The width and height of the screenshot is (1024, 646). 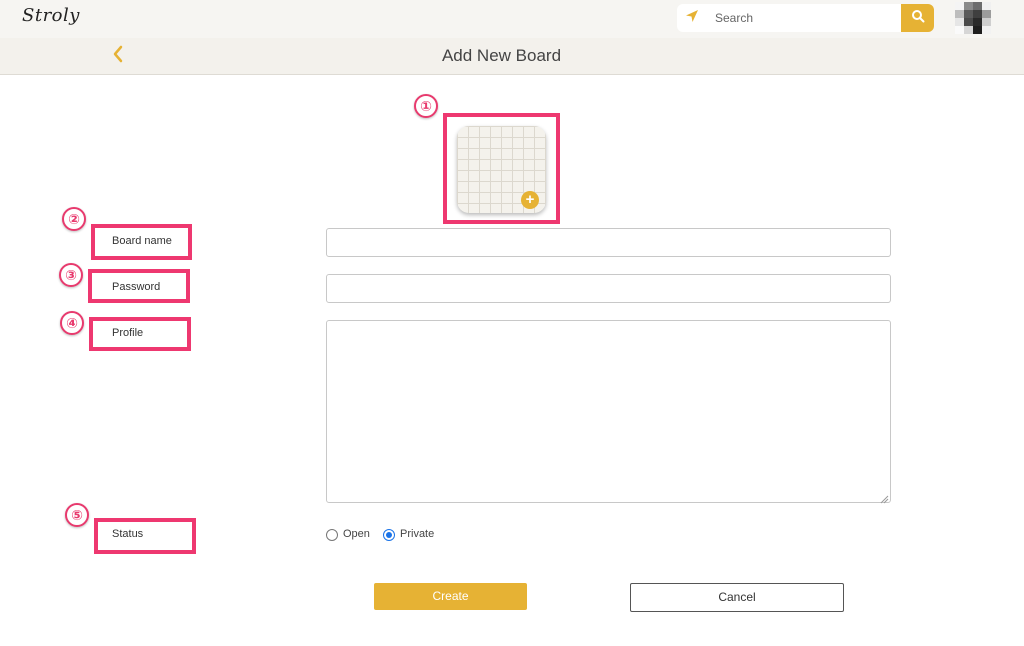 I want to click on status-label: Status, so click(x=128, y=534).